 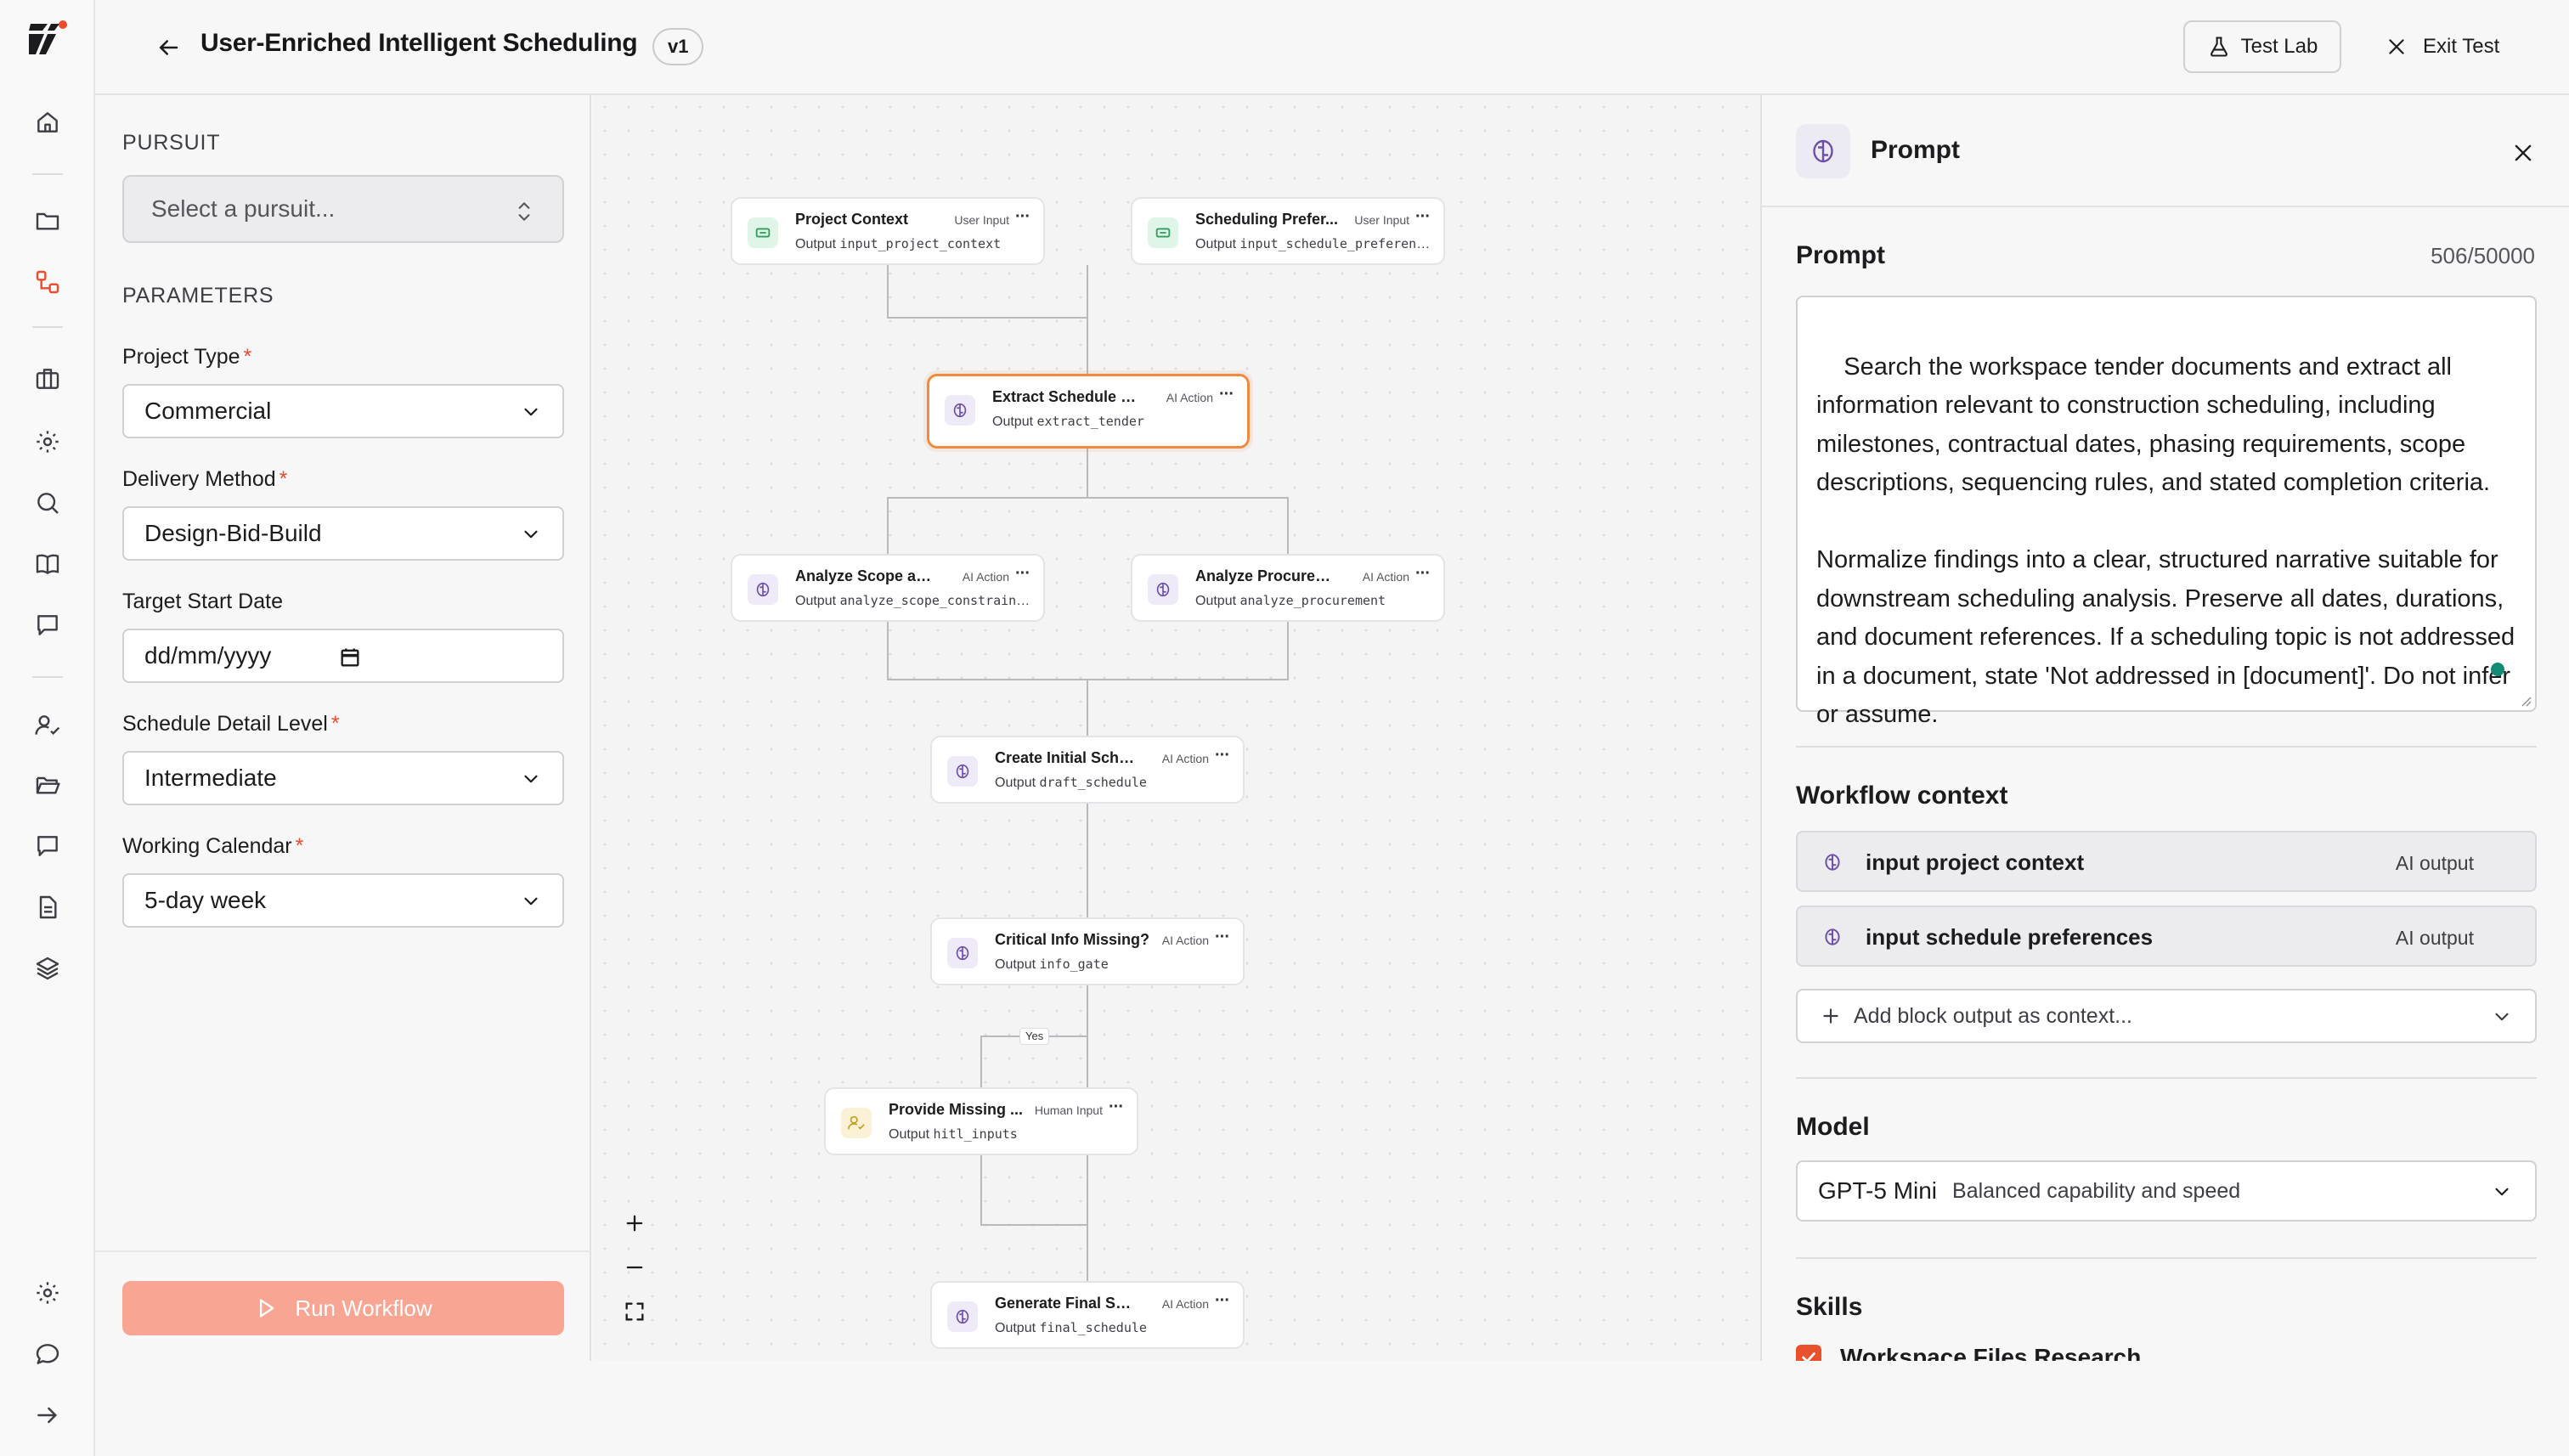 I want to click on panel-title: Prompt, so click(x=1915, y=150).